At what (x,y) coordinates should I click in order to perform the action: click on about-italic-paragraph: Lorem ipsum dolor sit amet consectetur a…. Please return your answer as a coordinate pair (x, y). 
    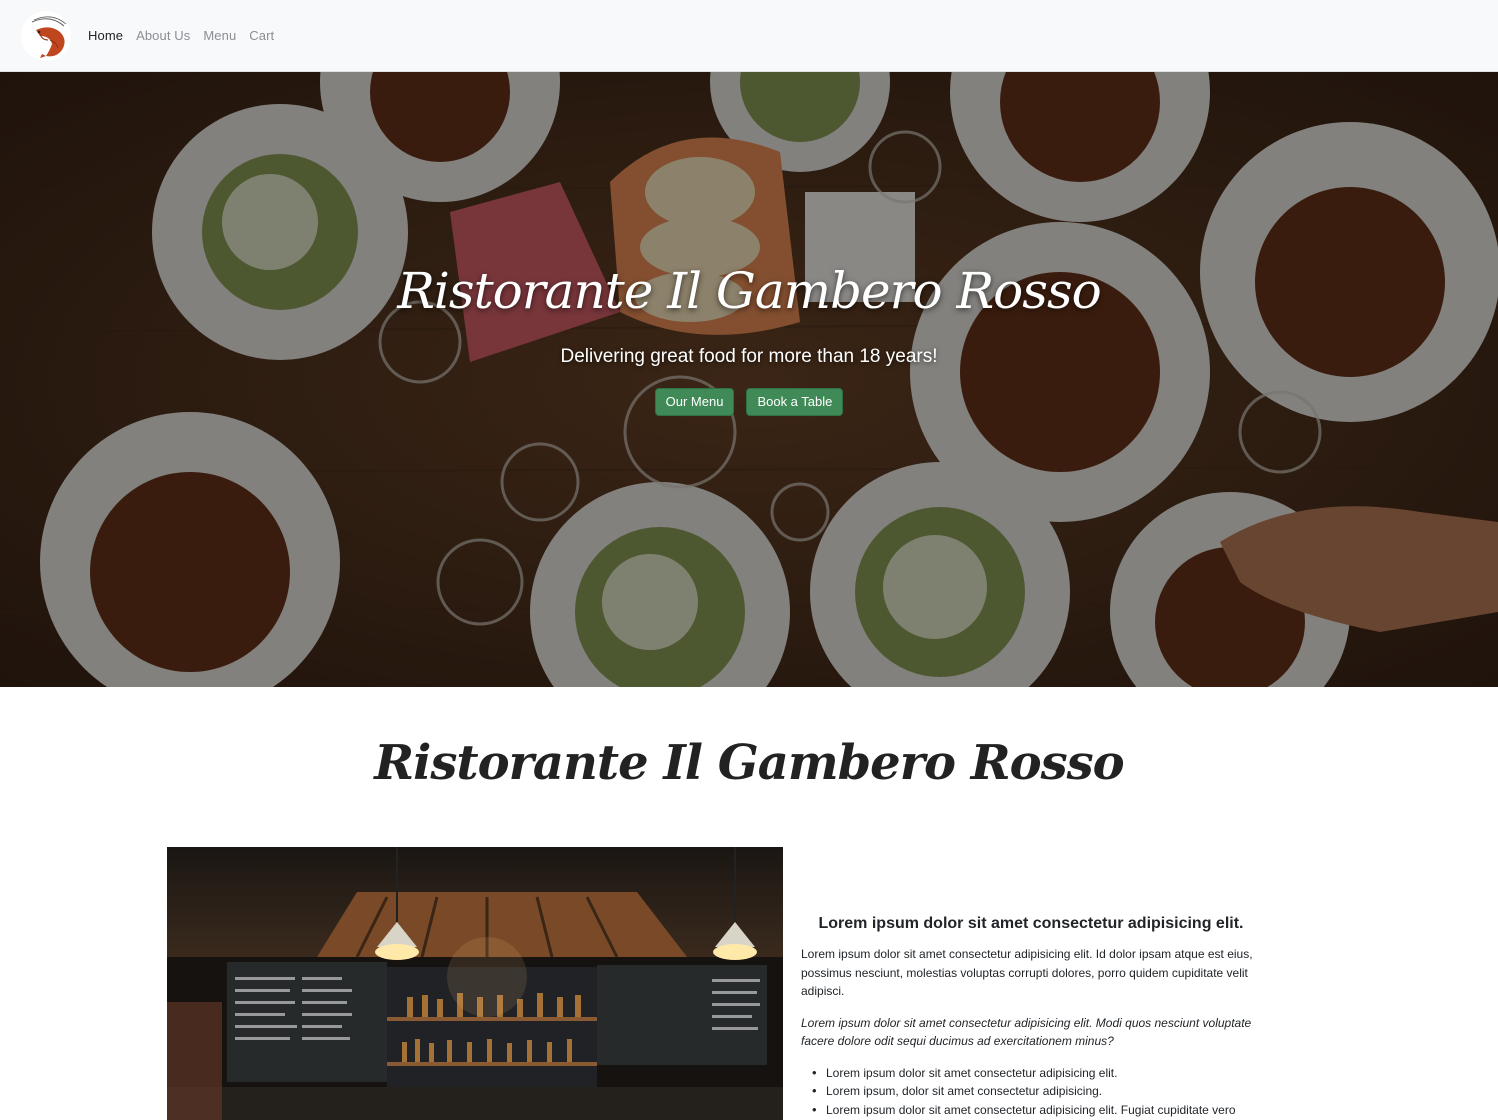
    Looking at the image, I should click on (1026, 1032).